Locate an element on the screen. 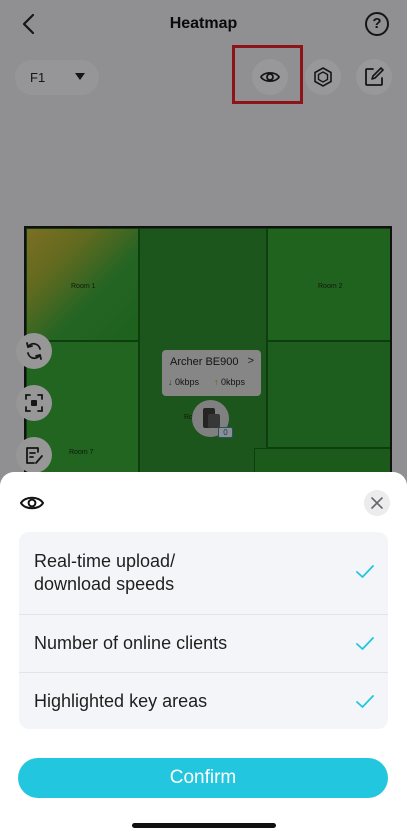  option-label: Highlighted key areas is located at coordinates (121, 701).